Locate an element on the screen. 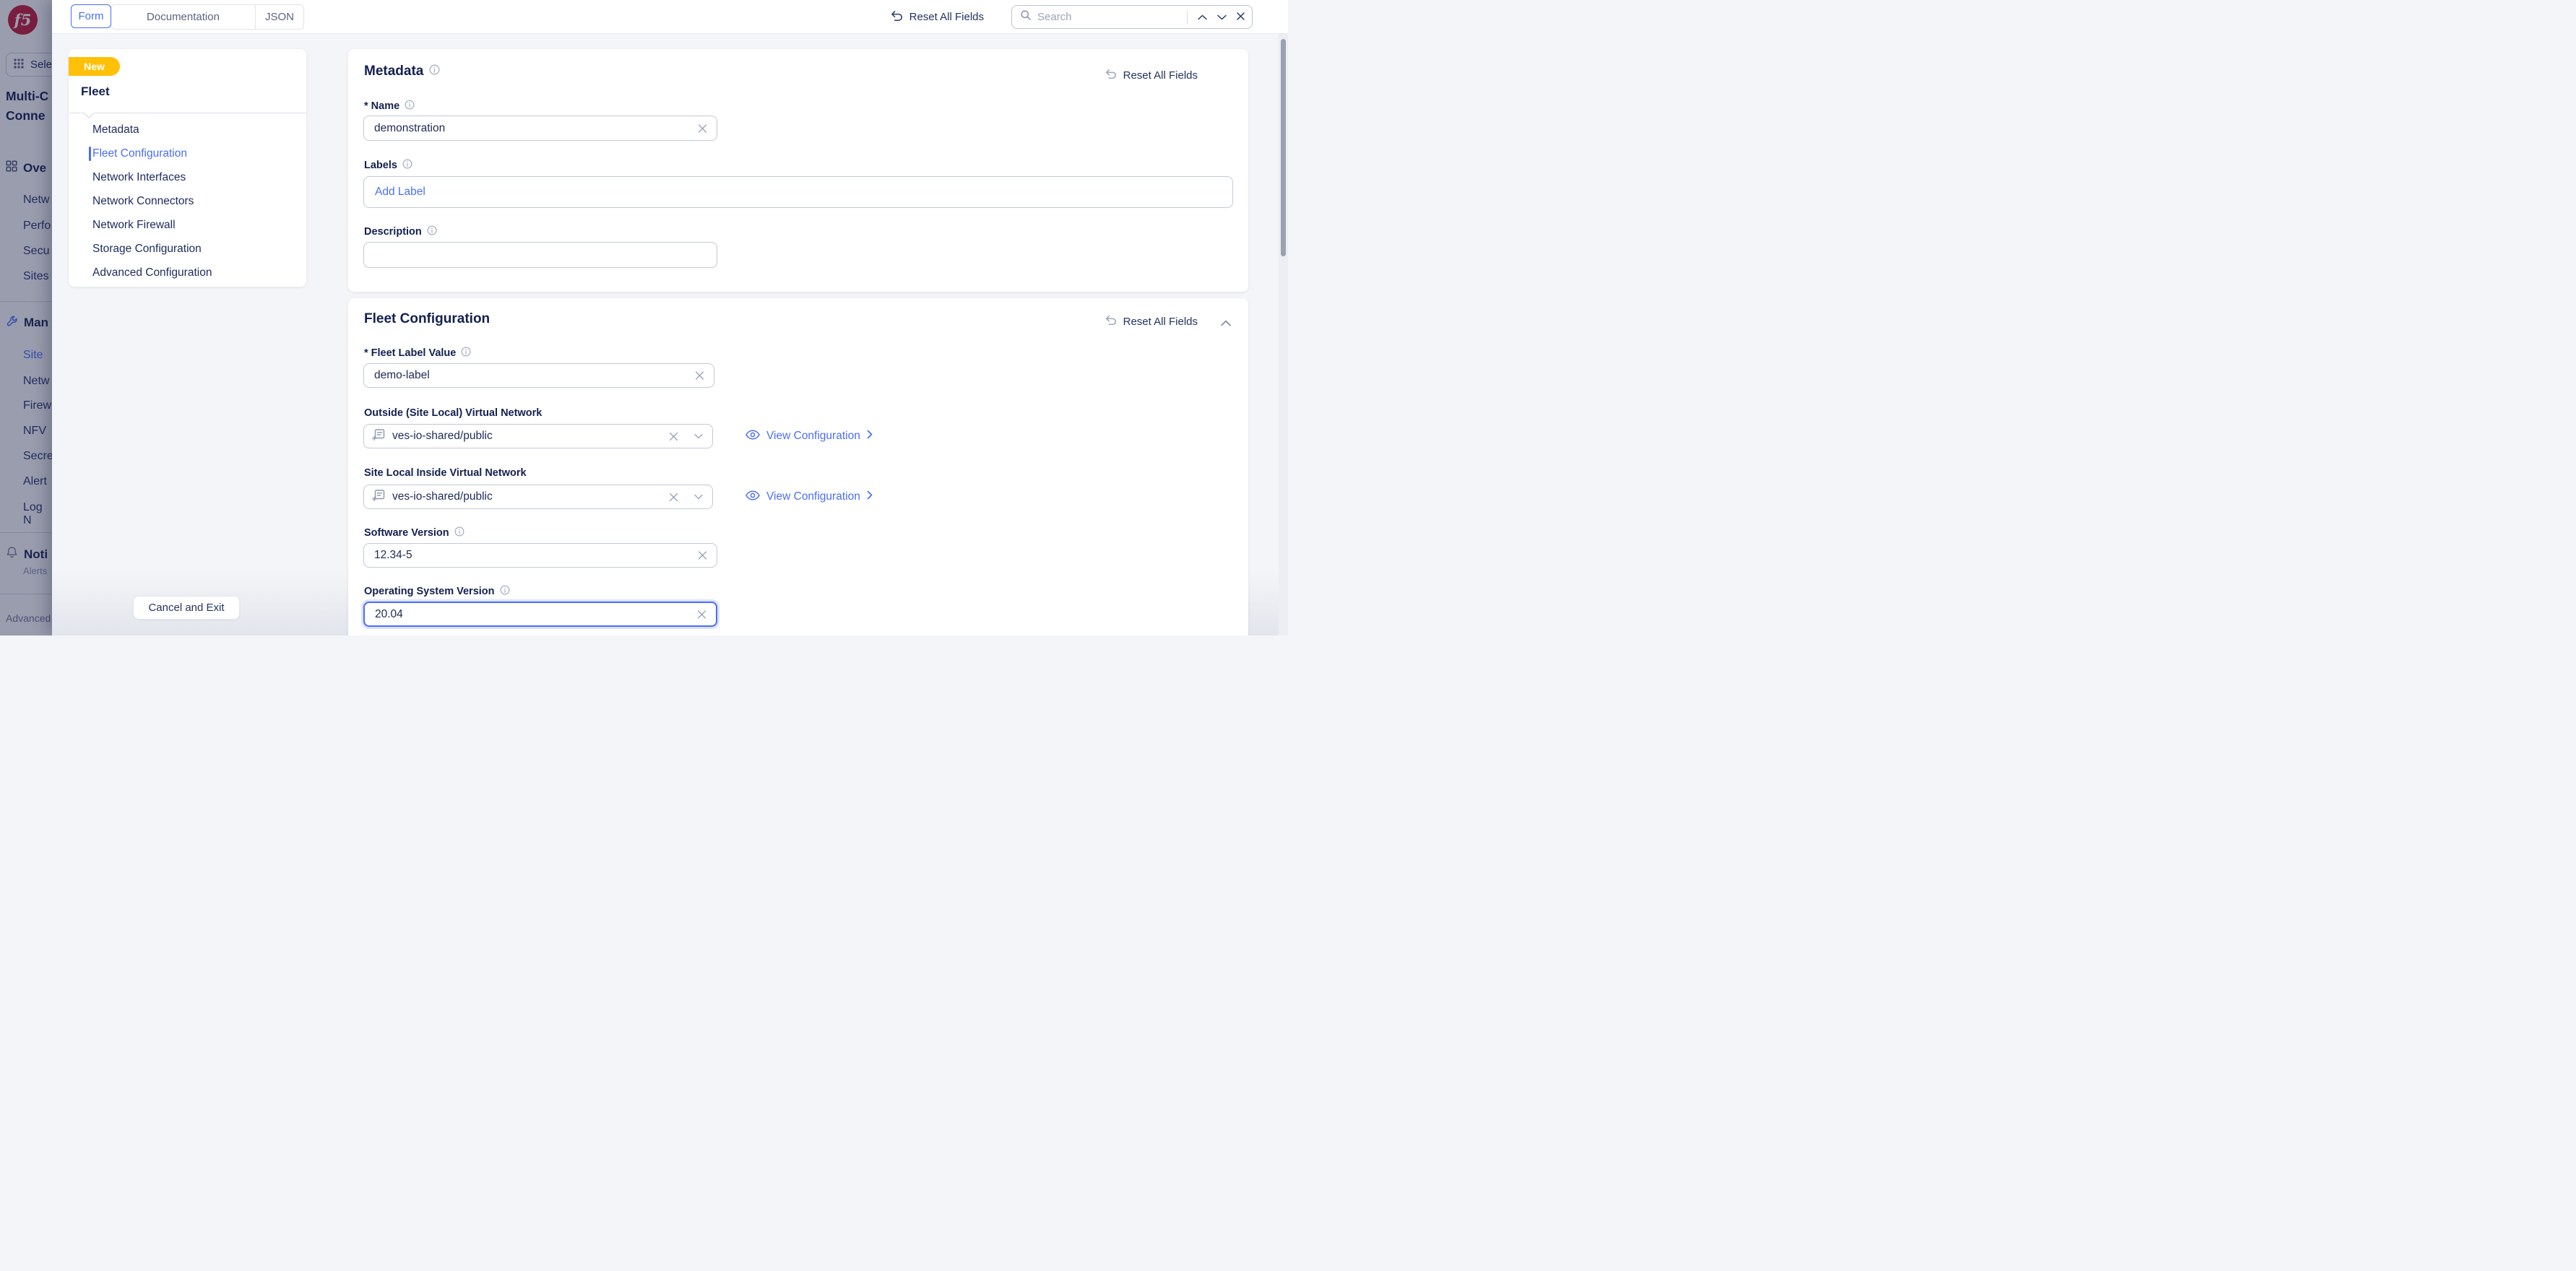  tab-form: Form is located at coordinates (91, 16).